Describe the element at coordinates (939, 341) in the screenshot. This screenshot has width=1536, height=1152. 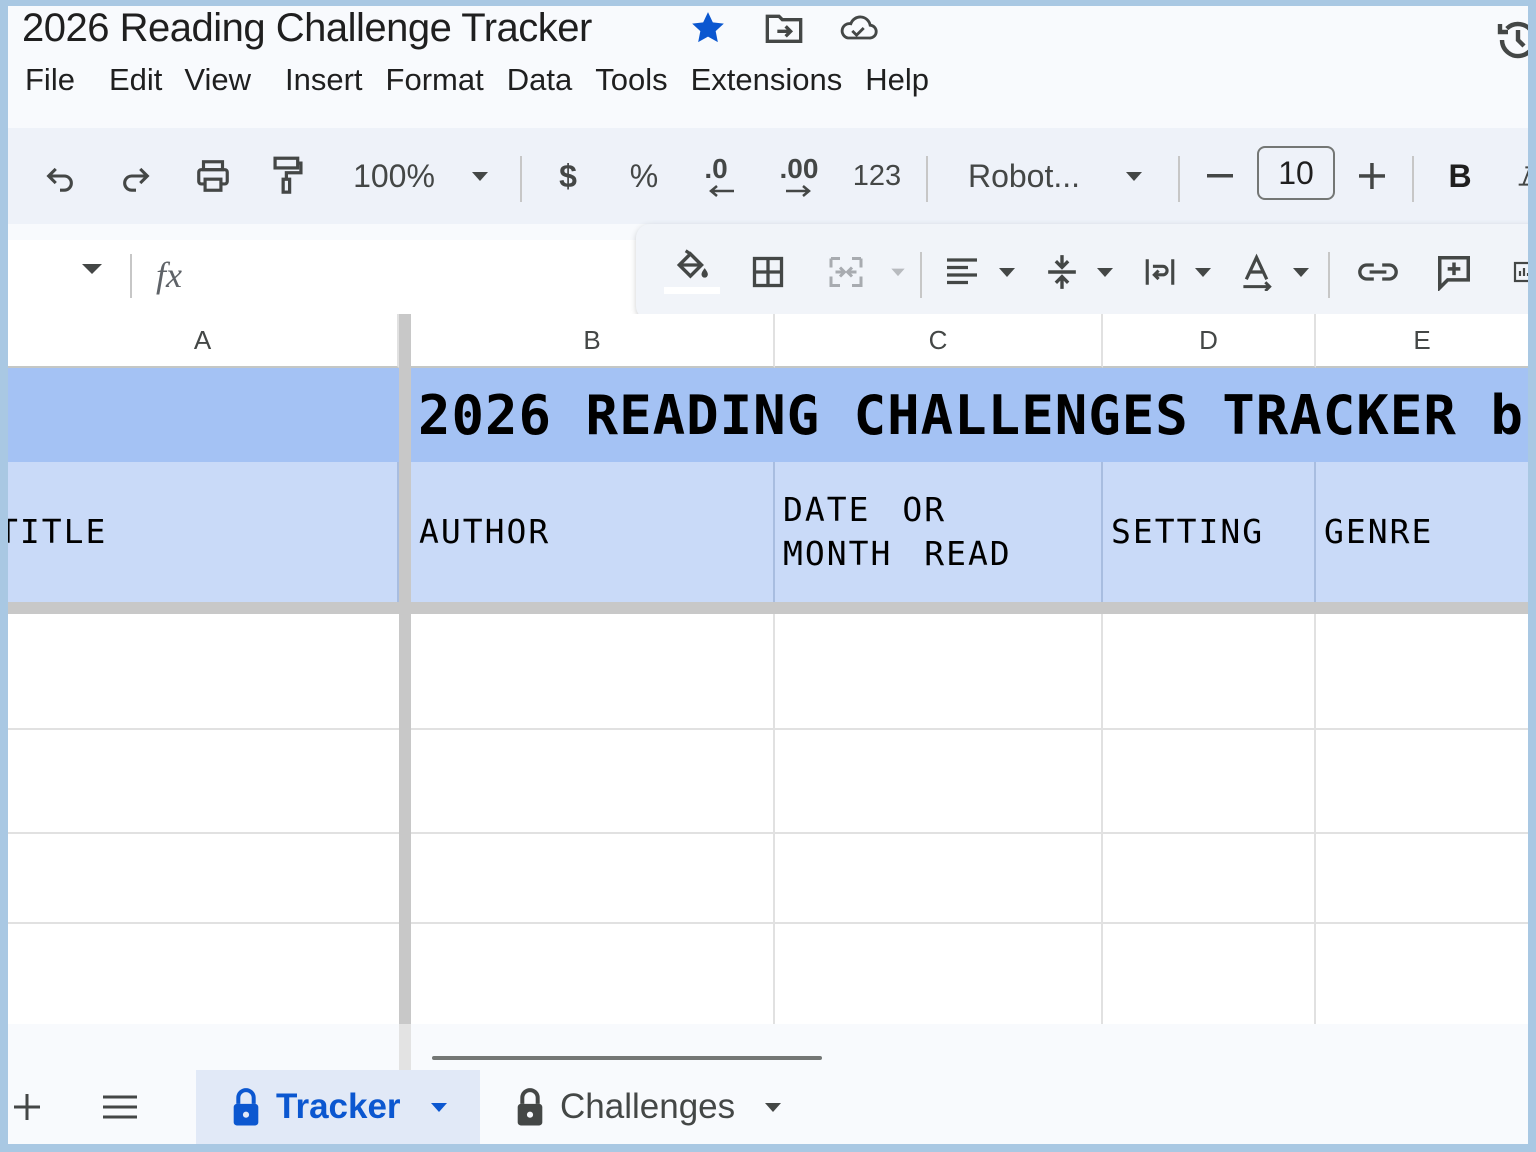
I see `column-header-c: C` at that location.